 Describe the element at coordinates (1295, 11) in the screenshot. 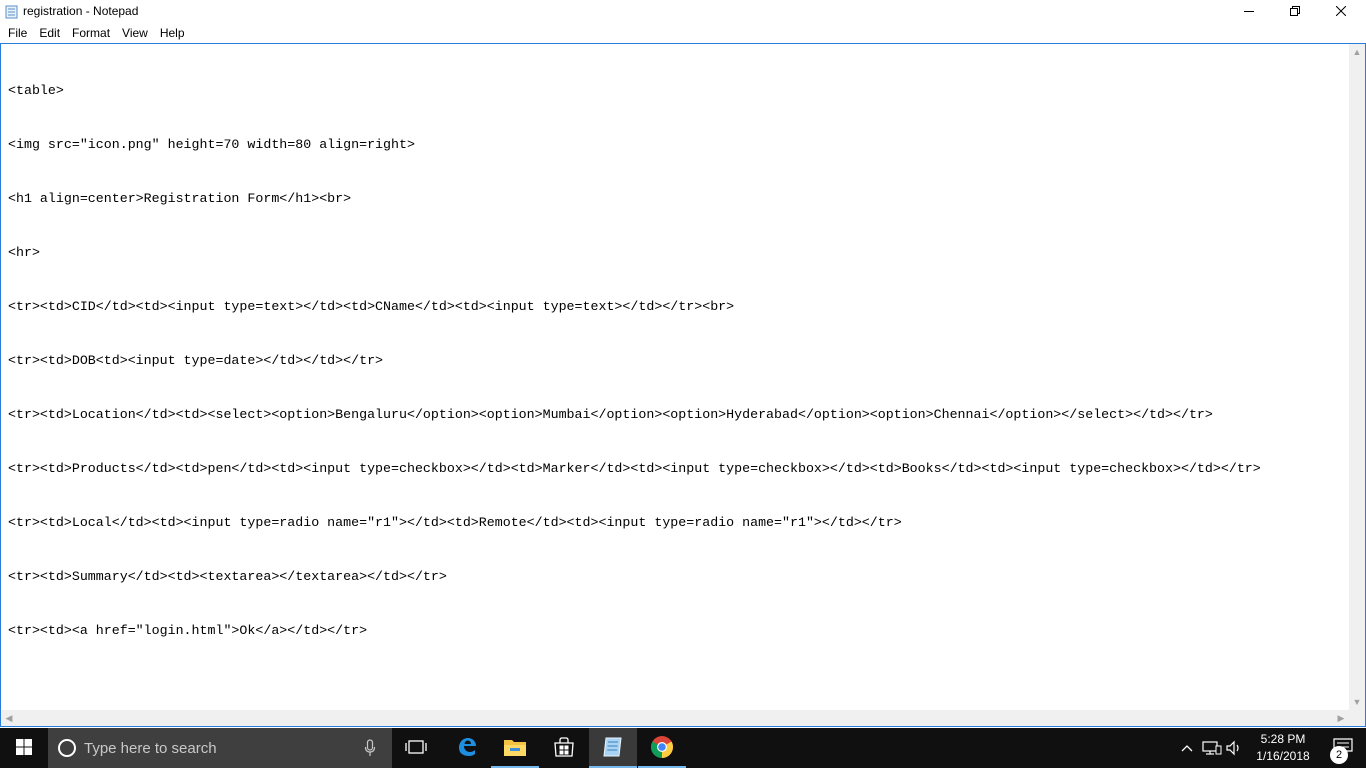

I see `restore-button` at that location.